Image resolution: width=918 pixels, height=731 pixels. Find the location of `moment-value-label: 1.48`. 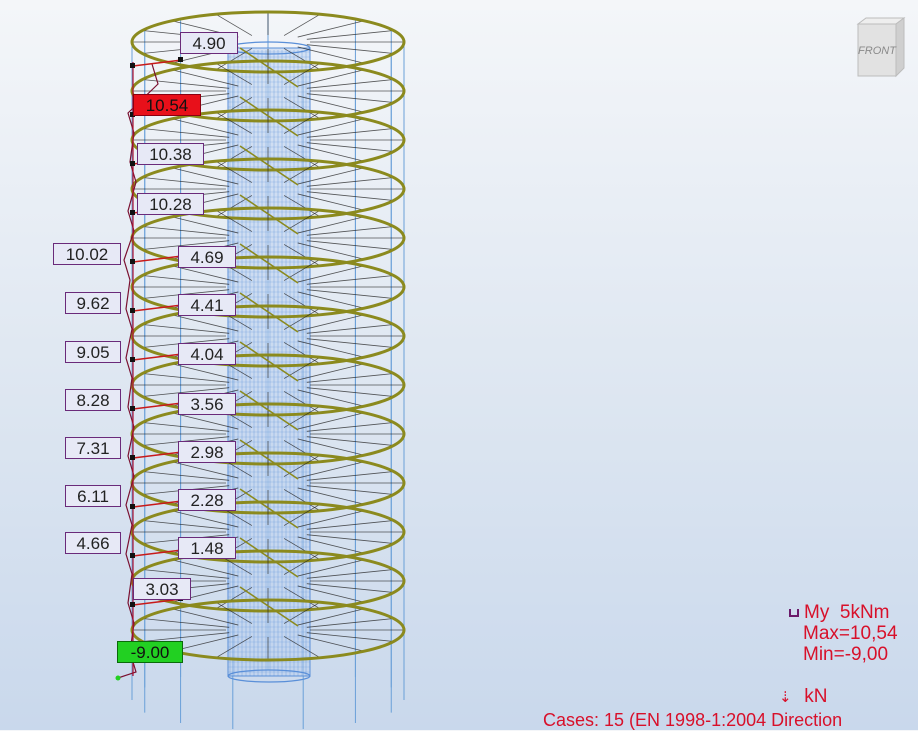

moment-value-label: 1.48 is located at coordinates (207, 548).